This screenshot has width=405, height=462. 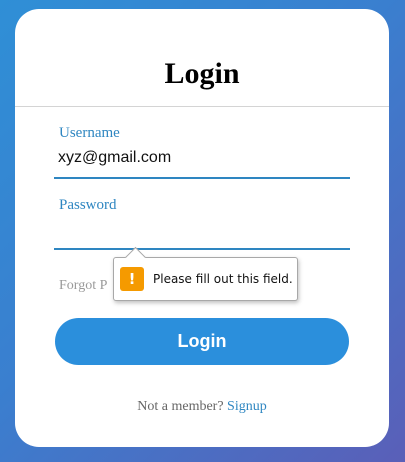 What do you see at coordinates (202, 341) in the screenshot?
I see `login-button: Login` at bounding box center [202, 341].